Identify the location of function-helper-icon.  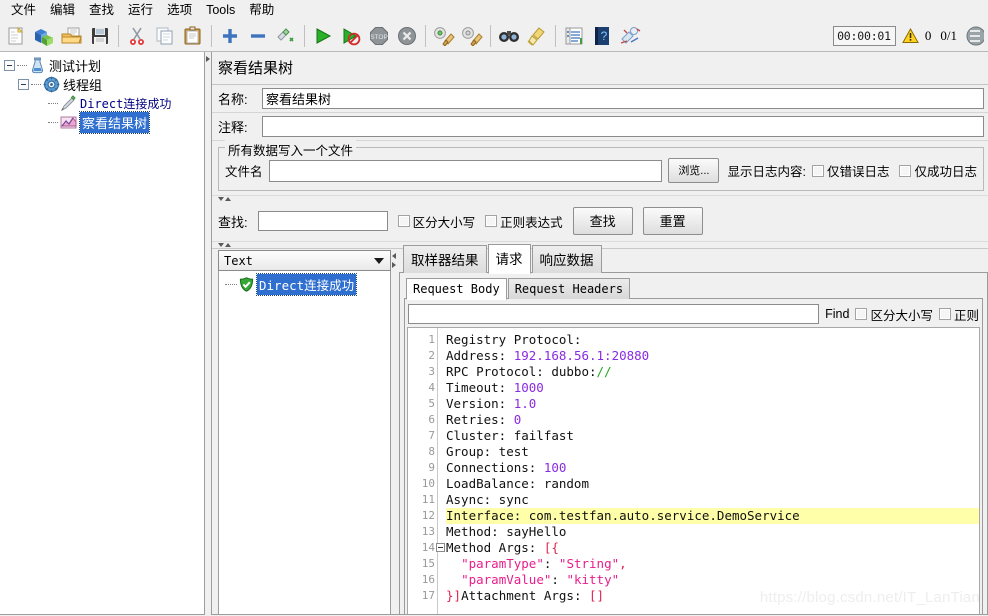
(574, 36).